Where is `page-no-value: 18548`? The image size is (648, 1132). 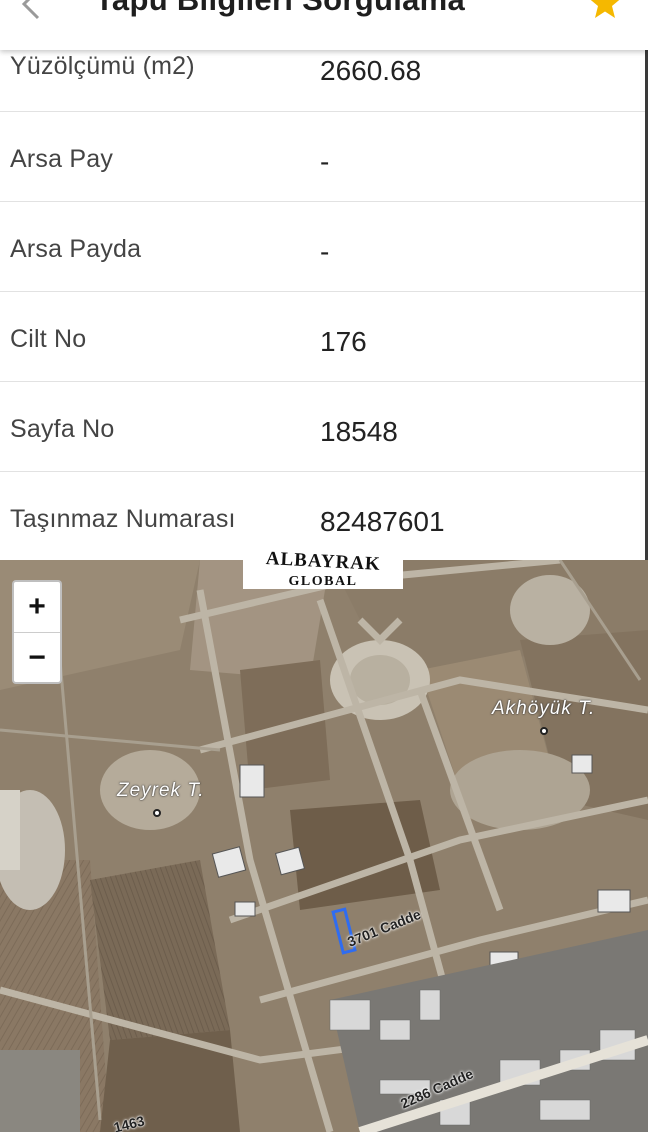
page-no-value: 18548 is located at coordinates (359, 431).